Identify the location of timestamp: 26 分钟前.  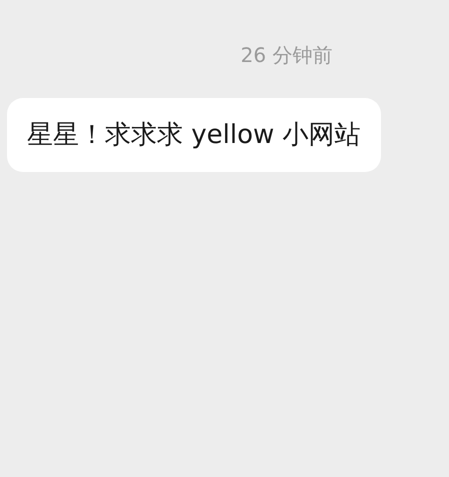
(286, 55).